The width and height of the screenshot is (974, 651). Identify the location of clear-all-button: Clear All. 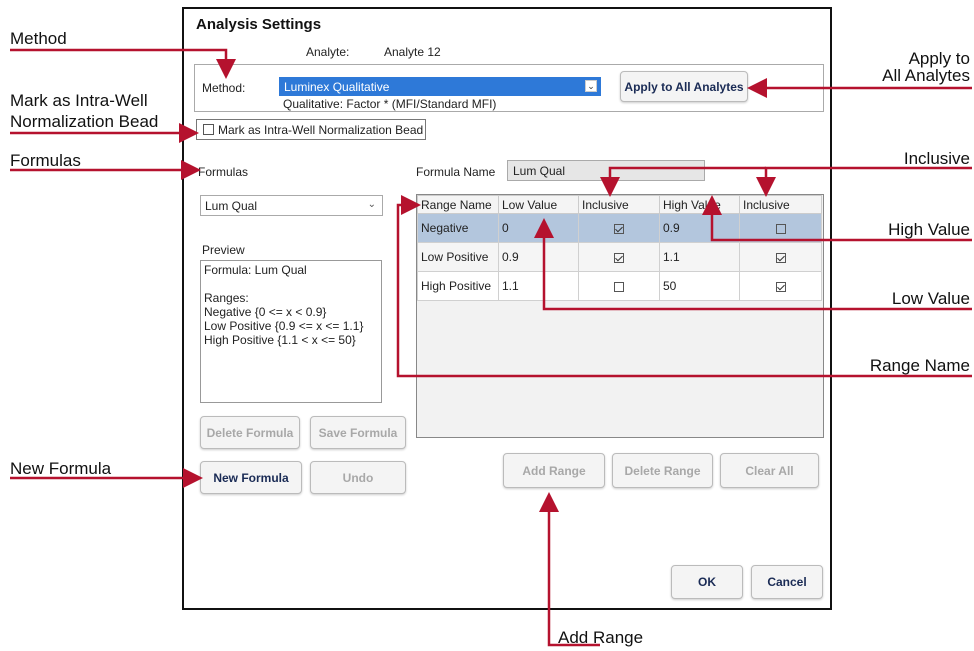
(769, 470).